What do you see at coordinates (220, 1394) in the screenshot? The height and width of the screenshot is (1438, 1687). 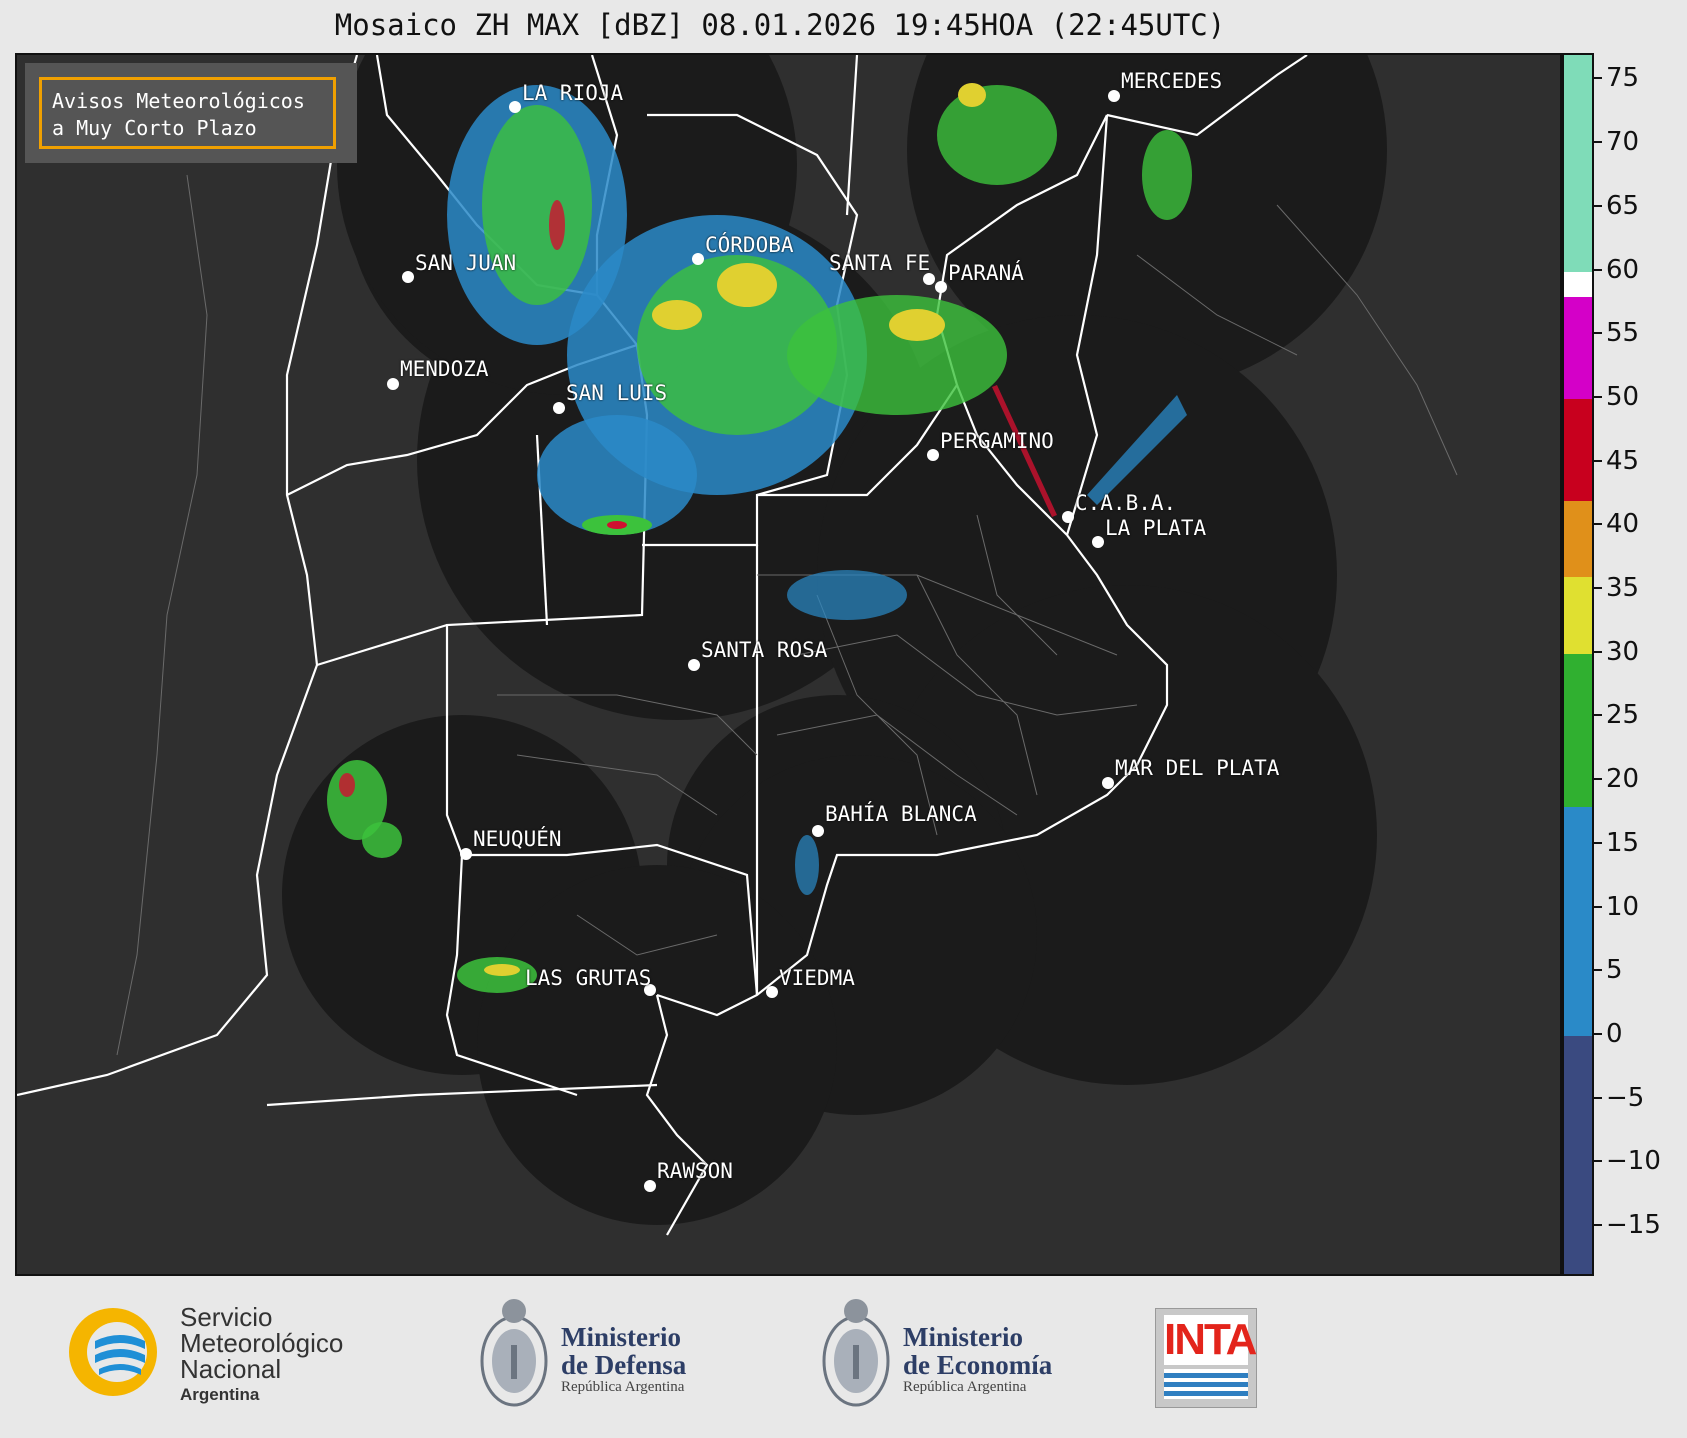 I see `smn-line-4: Argentina` at bounding box center [220, 1394].